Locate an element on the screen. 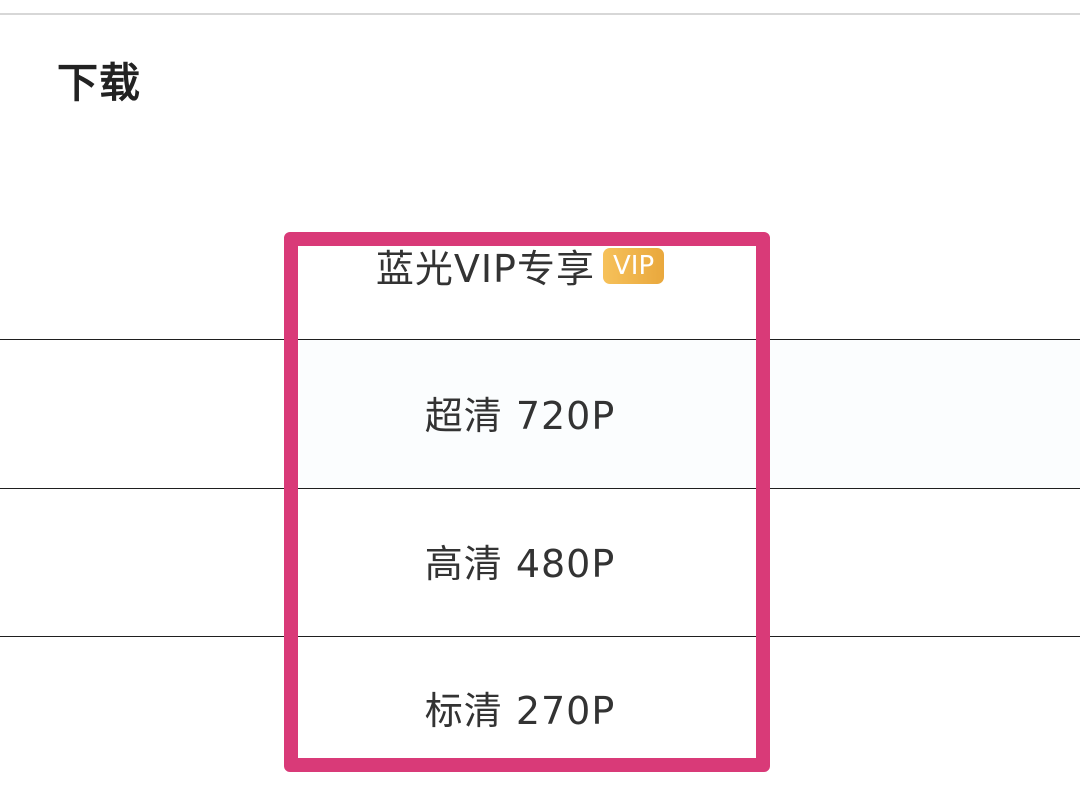 This screenshot has width=1080, height=810. vip-badge: VIP is located at coordinates (633, 265).